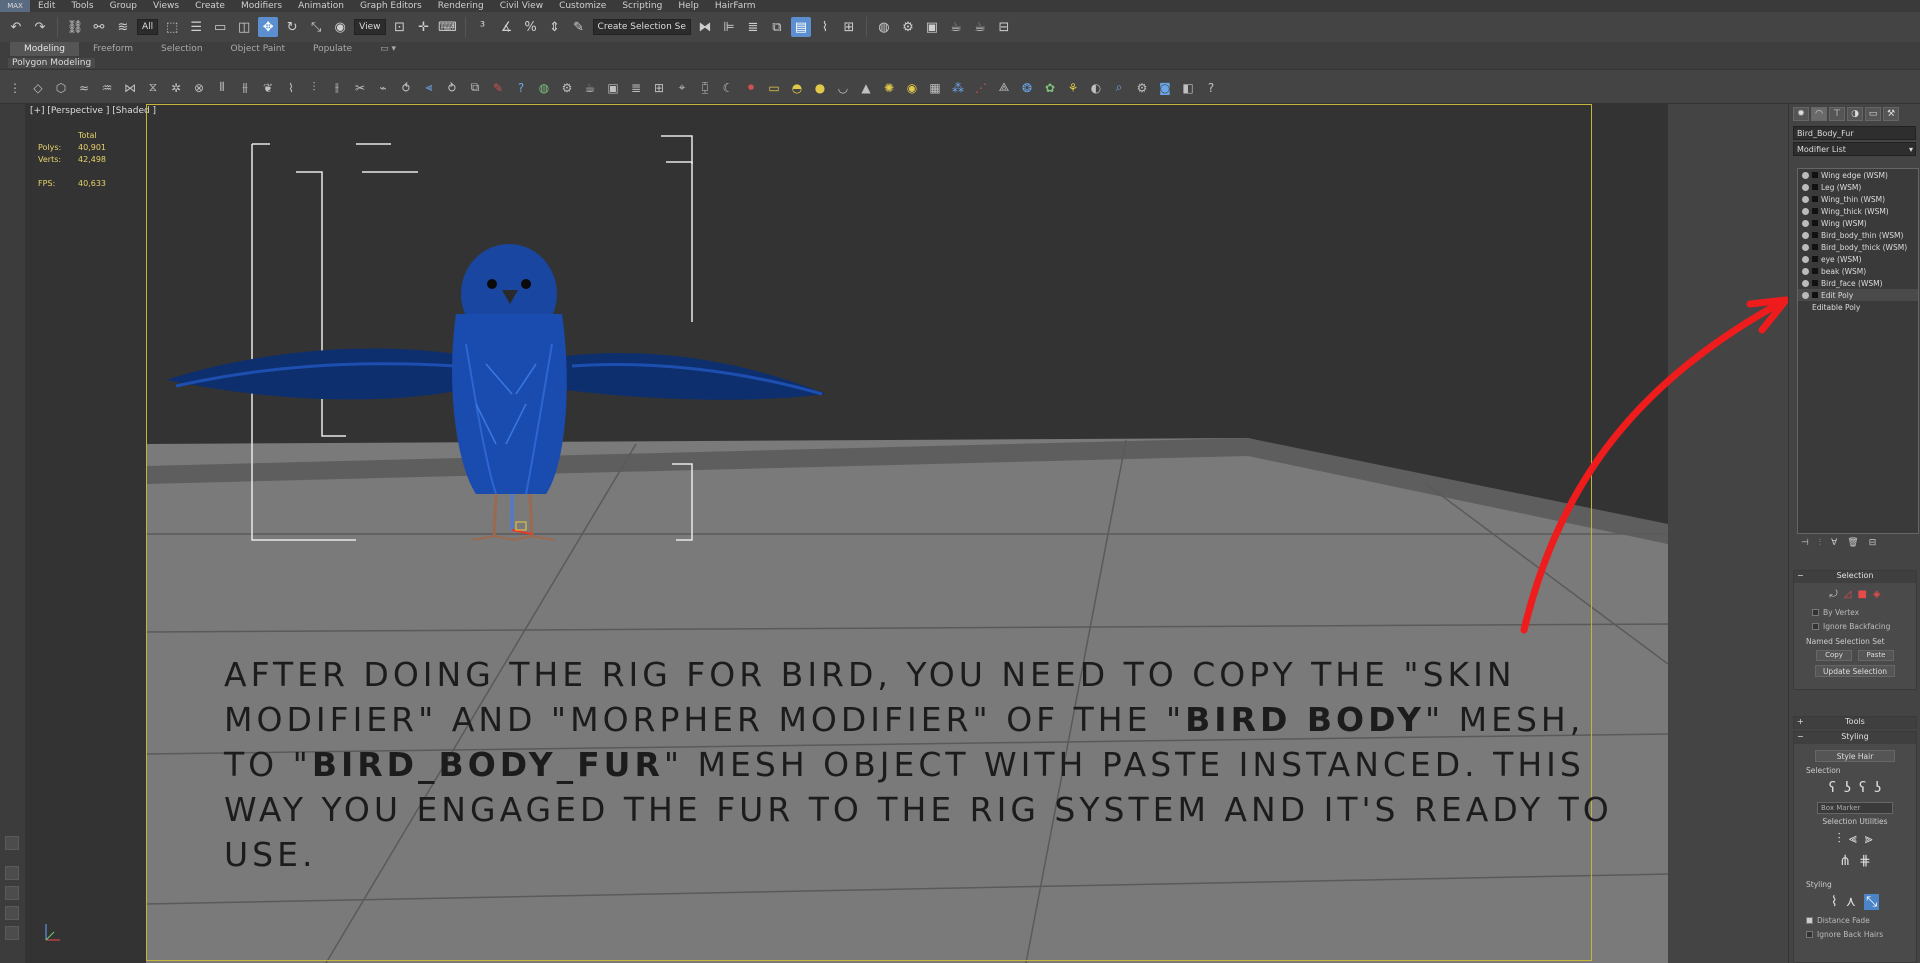  Describe the element at coordinates (84, 88) in the screenshot. I see `wave-tool-icon: ≈` at that location.